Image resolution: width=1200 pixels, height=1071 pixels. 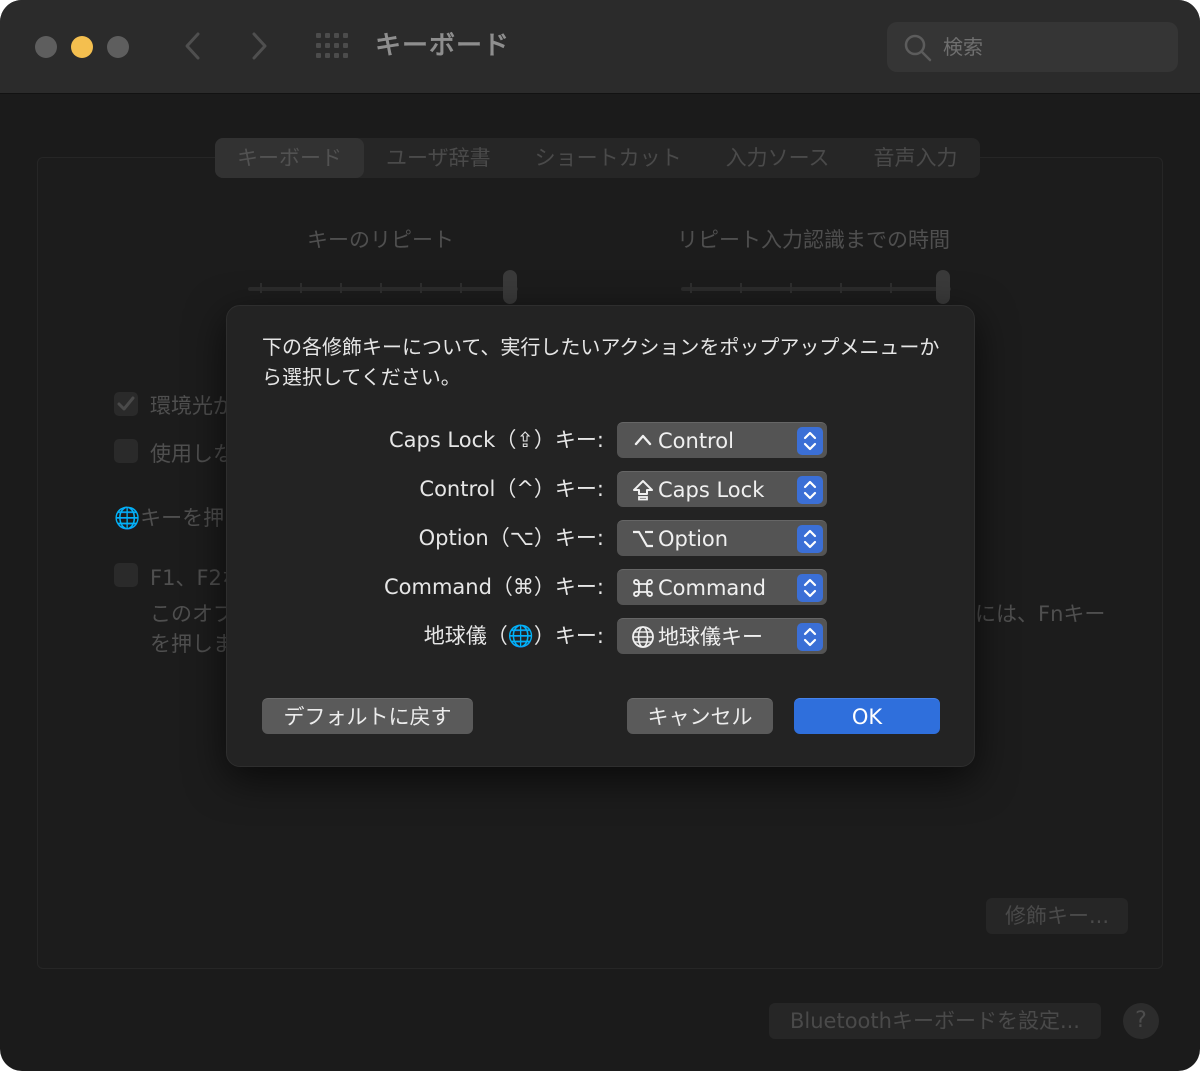 I want to click on search-field, so click(x=1032, y=47).